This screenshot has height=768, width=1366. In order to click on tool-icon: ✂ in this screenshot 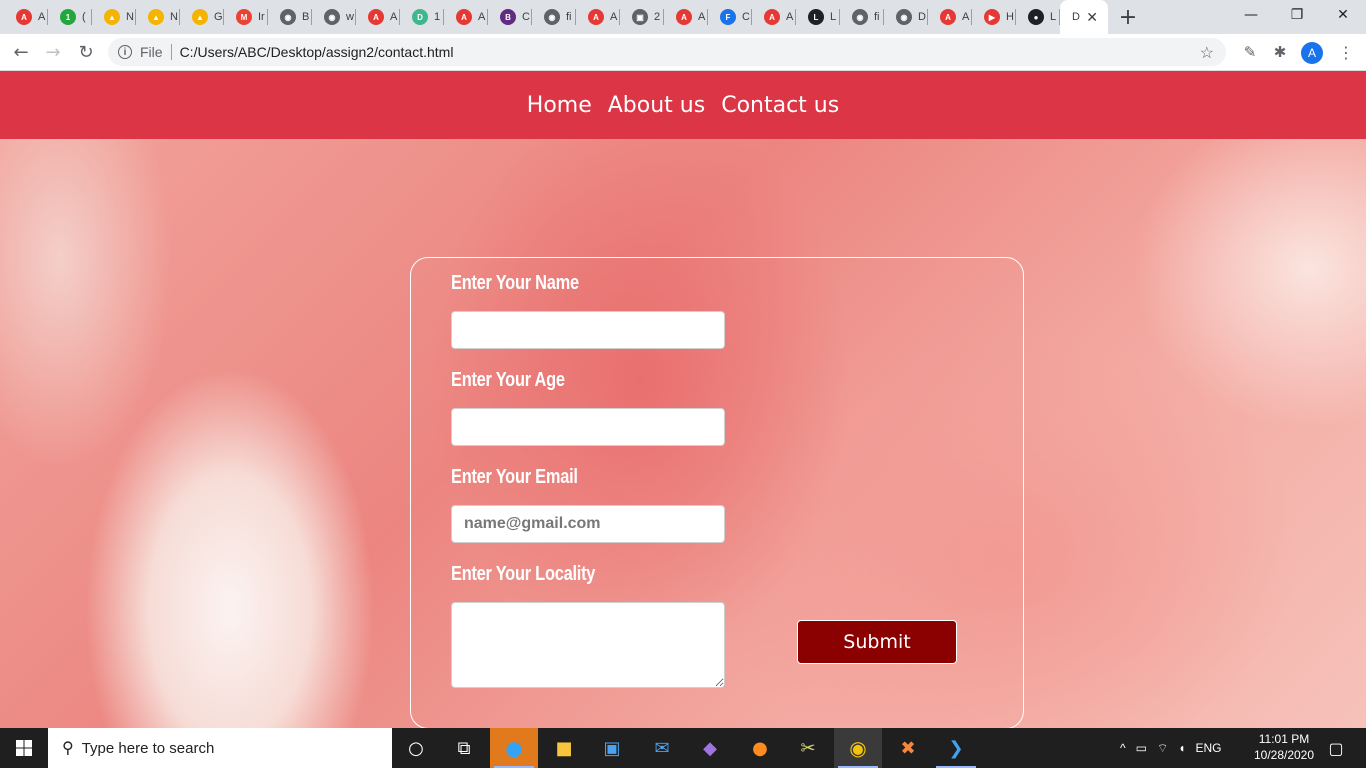, I will do `click(808, 748)`.